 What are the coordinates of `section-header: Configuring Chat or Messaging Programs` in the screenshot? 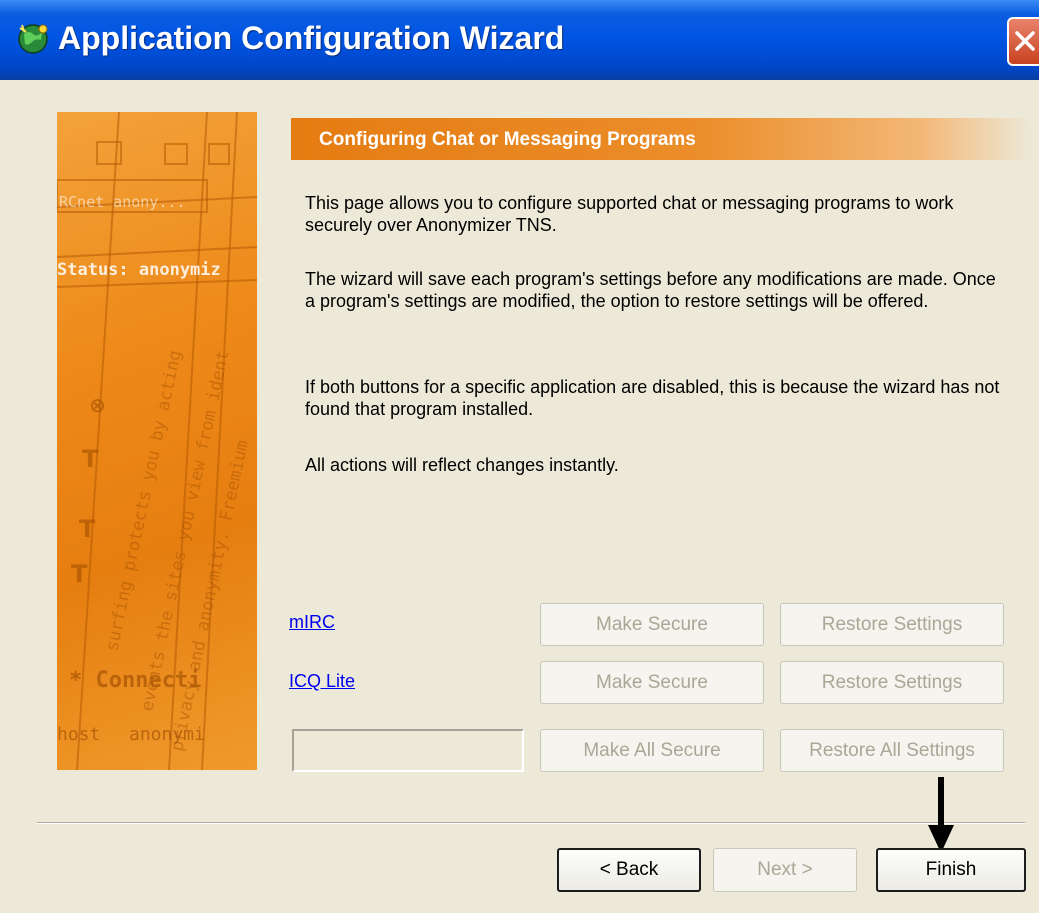 It's located at (662, 139).